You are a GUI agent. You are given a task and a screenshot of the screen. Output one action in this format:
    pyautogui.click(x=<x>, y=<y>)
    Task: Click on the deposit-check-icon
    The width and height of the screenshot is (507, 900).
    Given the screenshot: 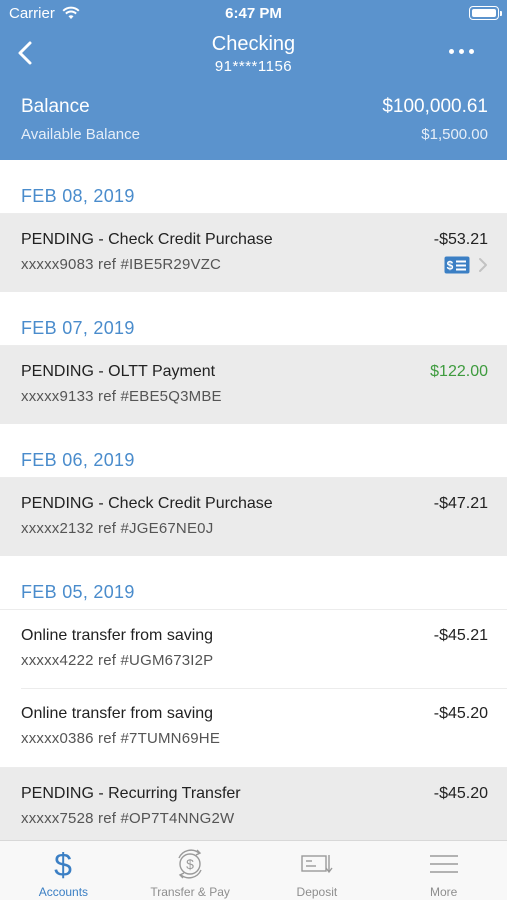 What is the action you would take?
    pyautogui.click(x=317, y=864)
    